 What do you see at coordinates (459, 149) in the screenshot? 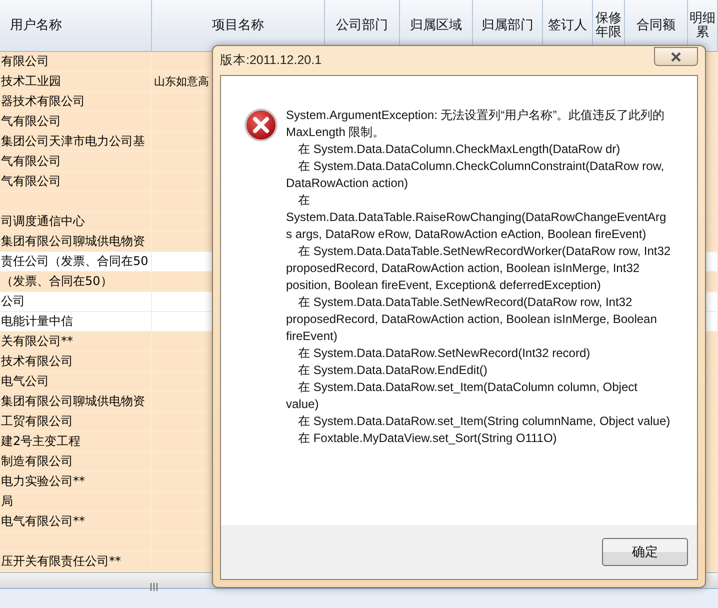
I see `stack-trace-line: 在 System.Data.DataColumn.CheckMaxLength(DataRow dr)` at bounding box center [459, 149].